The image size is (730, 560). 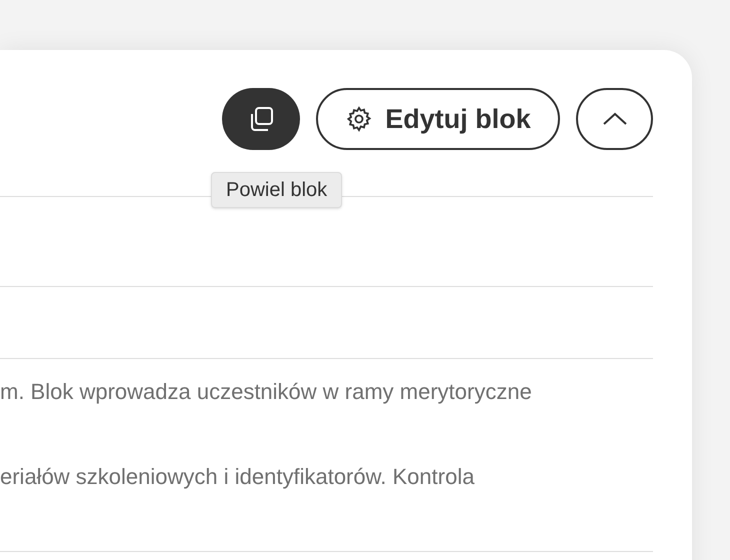 I want to click on description-text: m. Blok wprowadza uczestników w ramy merytoryczne, so click(x=266, y=392).